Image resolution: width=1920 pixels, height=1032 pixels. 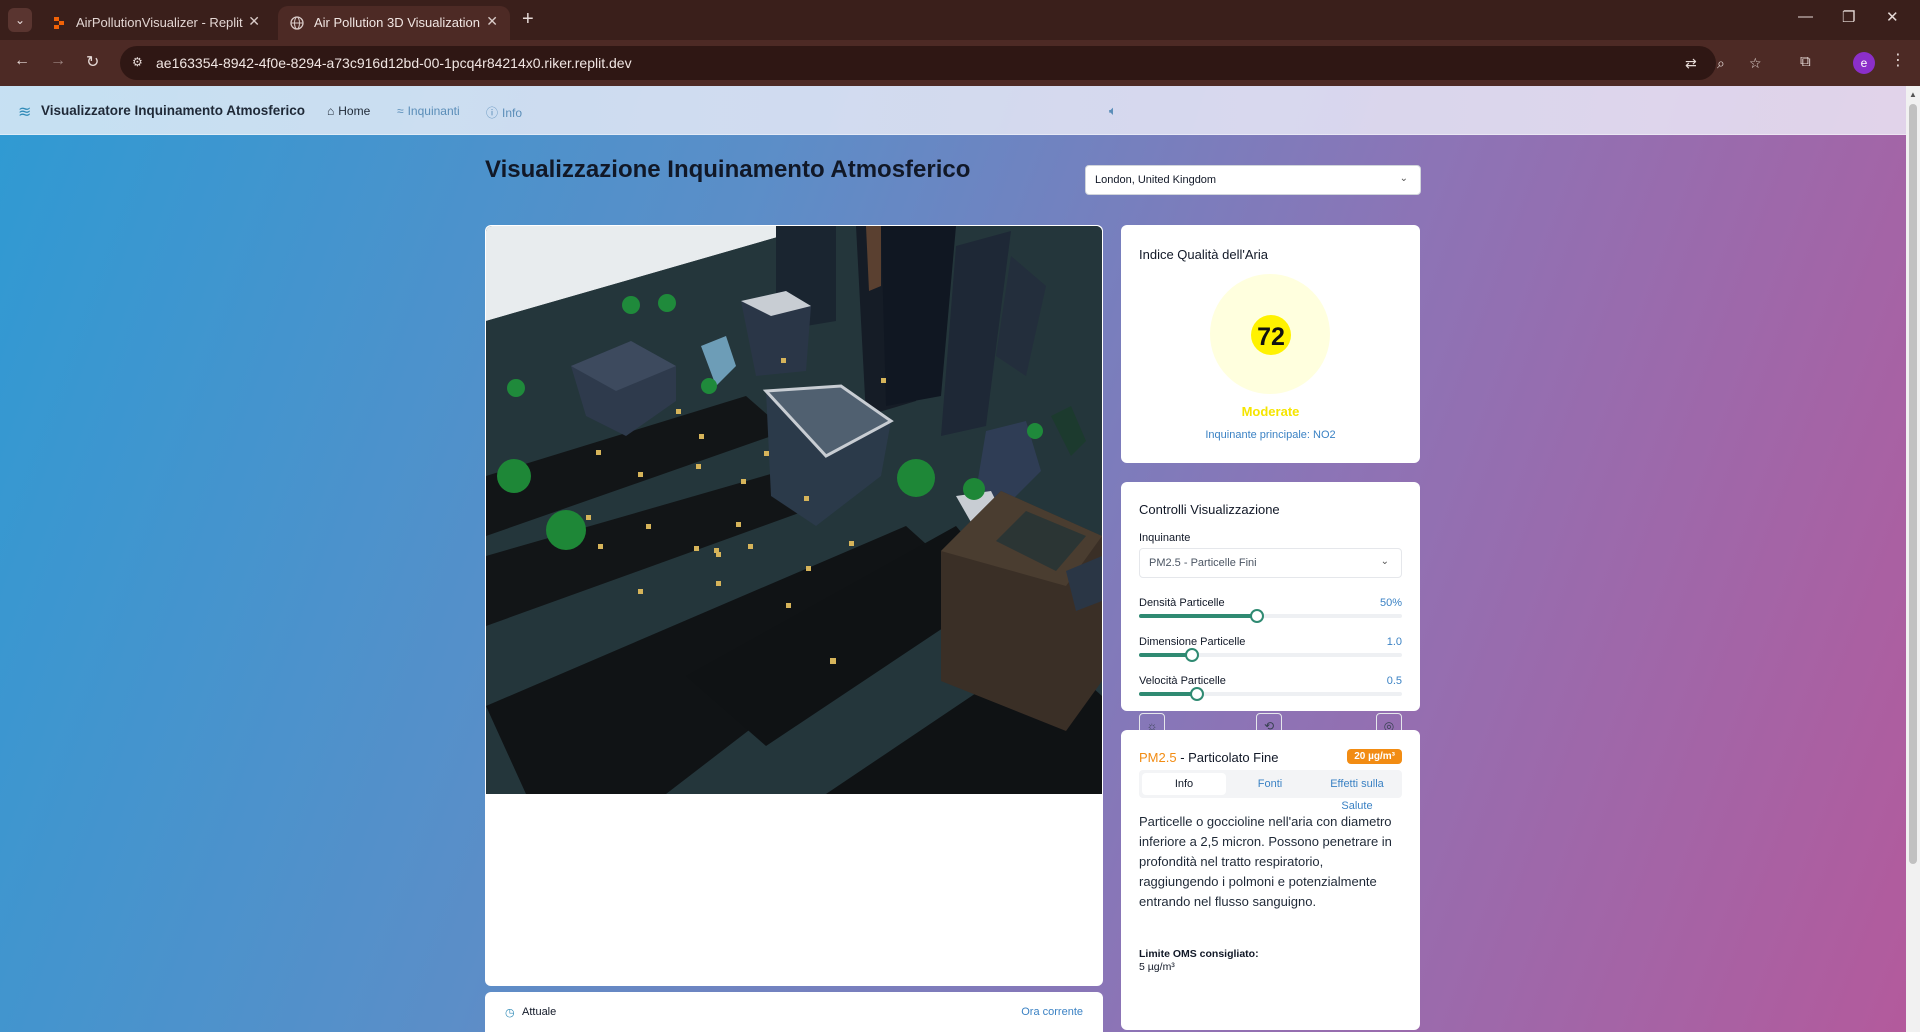 I want to click on forward-arrow-icon: →, so click(x=58, y=61).